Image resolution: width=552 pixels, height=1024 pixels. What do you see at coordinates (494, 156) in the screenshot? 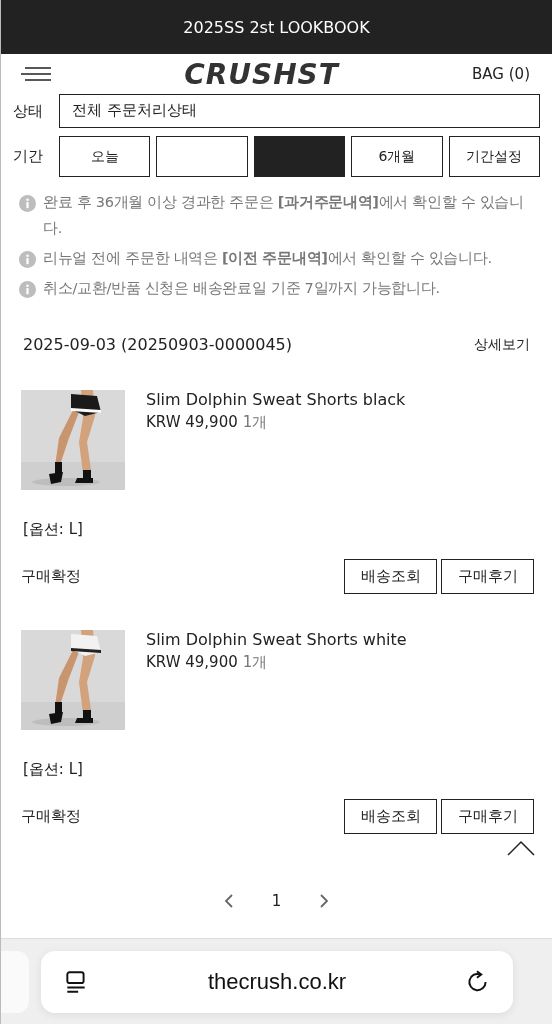
I see `period-button: 기간설정` at bounding box center [494, 156].